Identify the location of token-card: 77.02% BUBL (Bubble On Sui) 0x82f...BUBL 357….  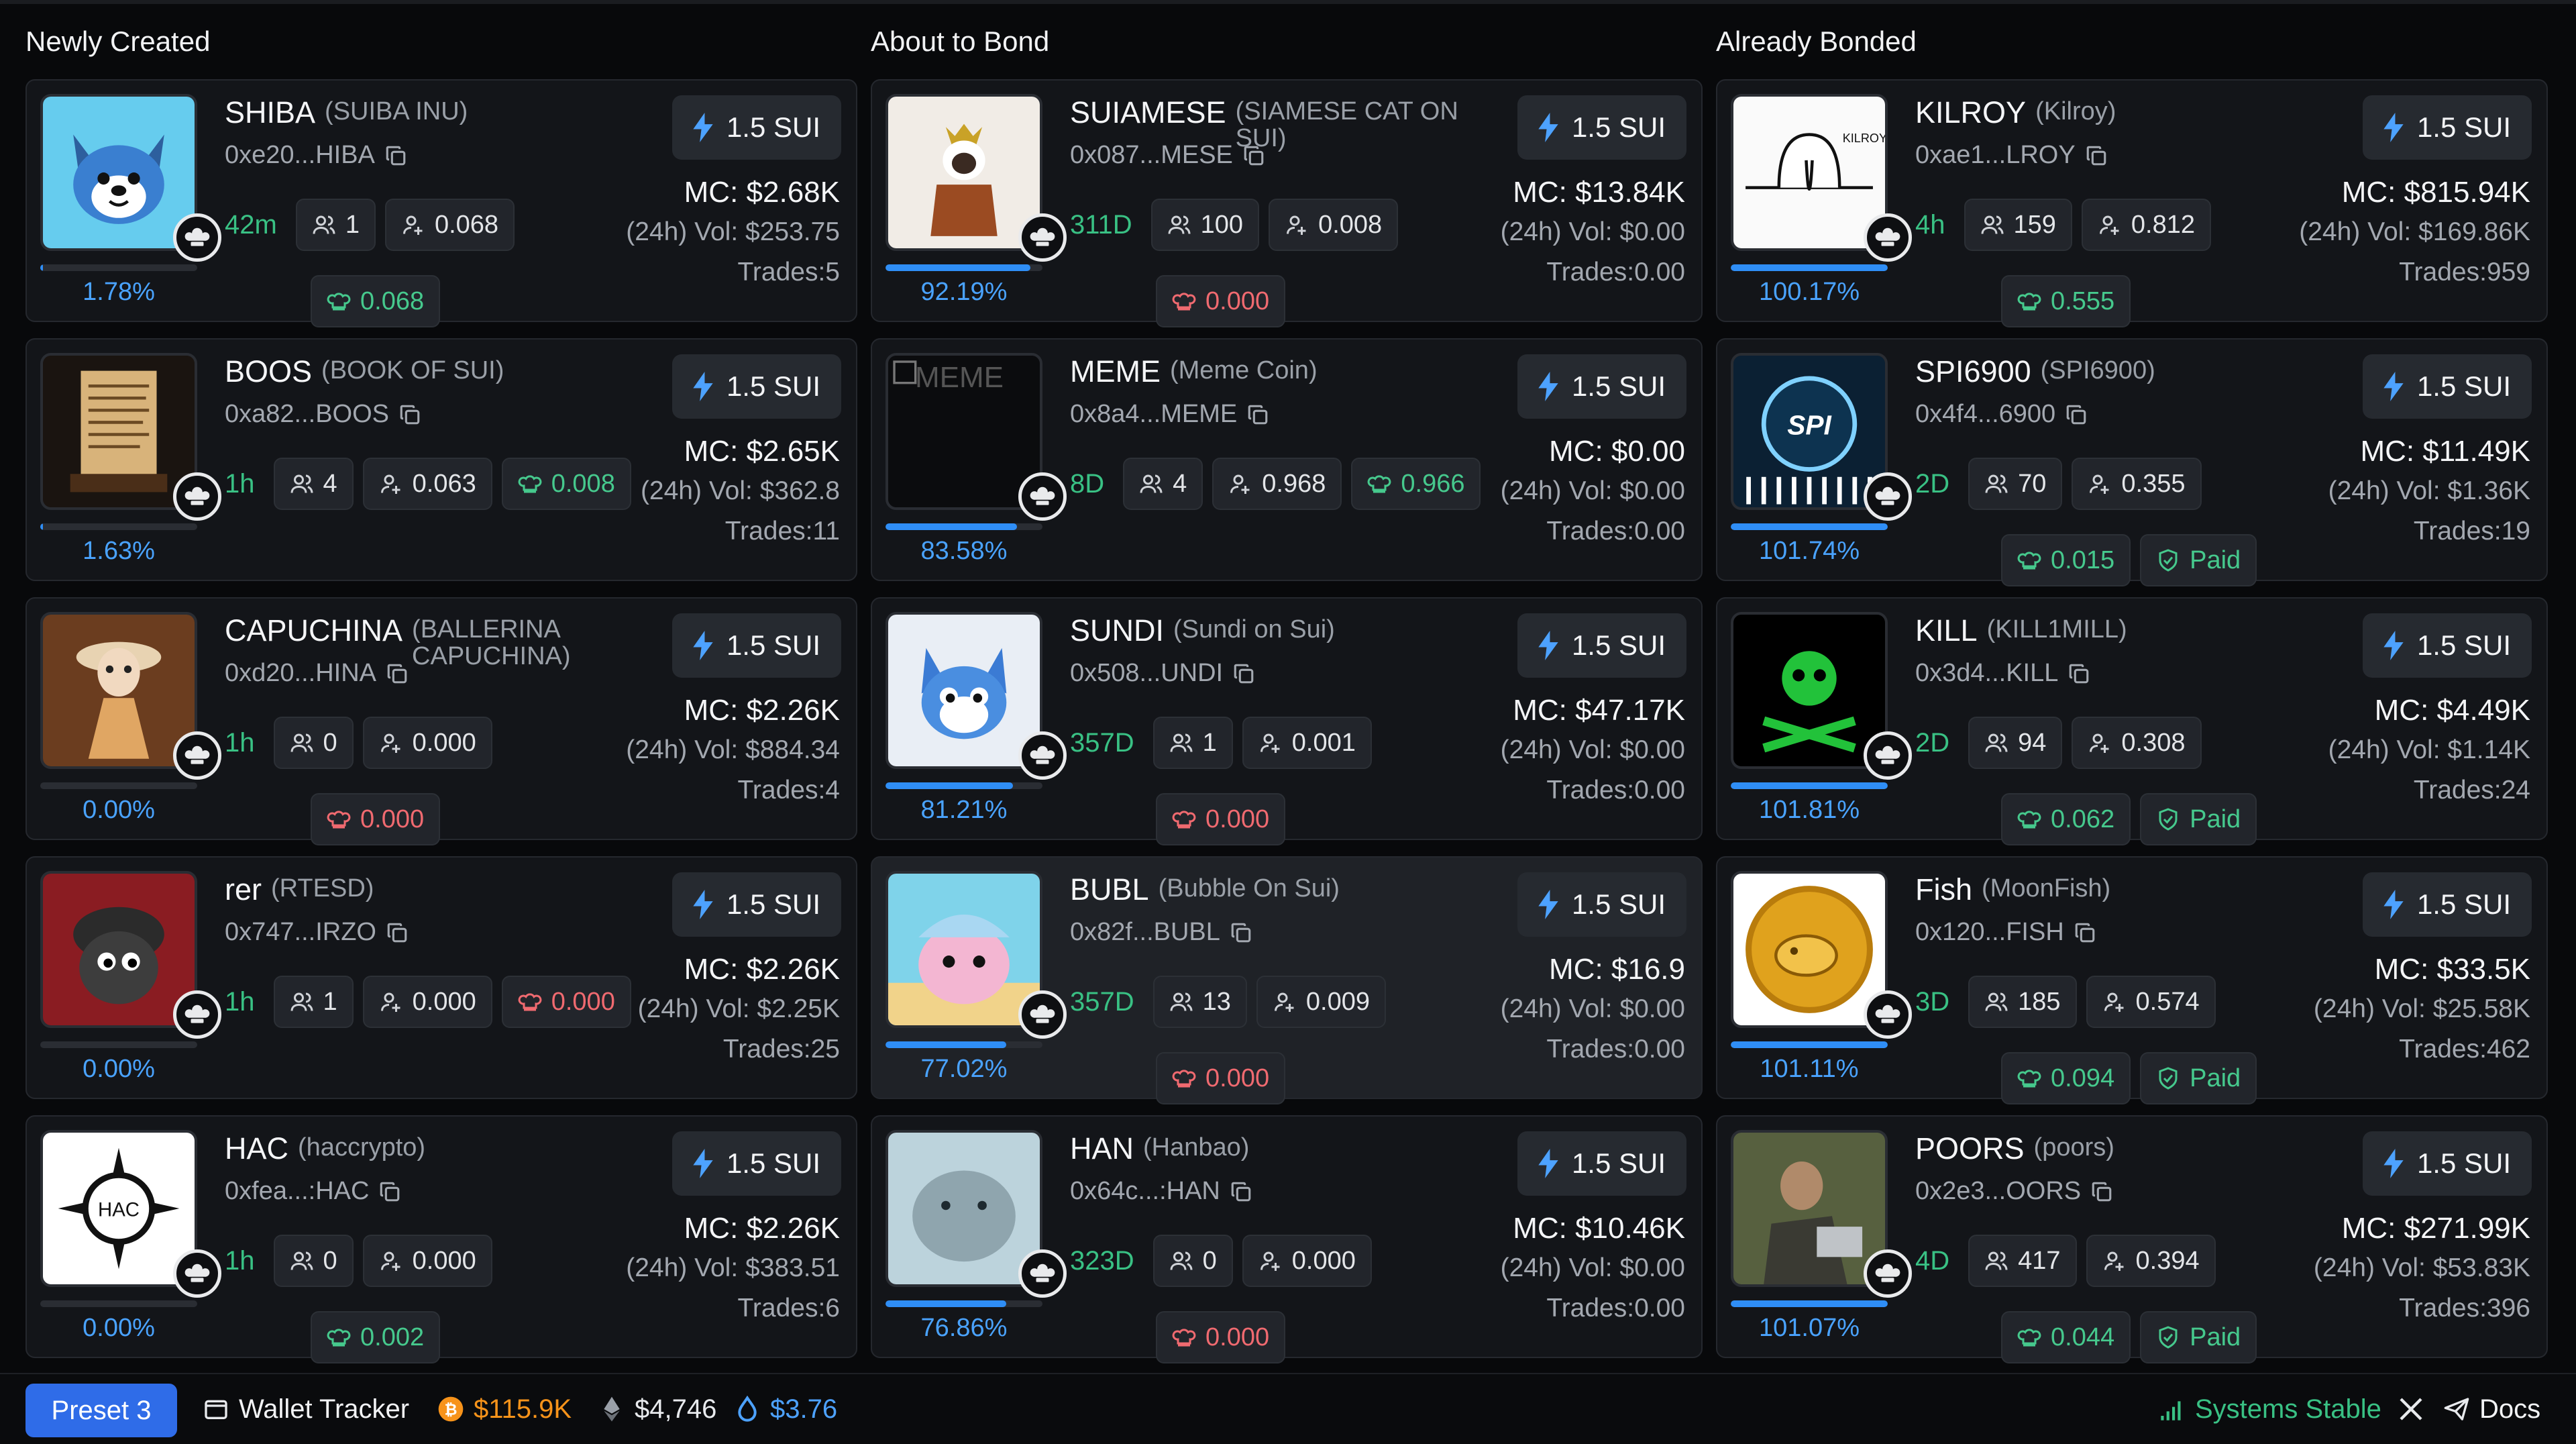
(1287, 980).